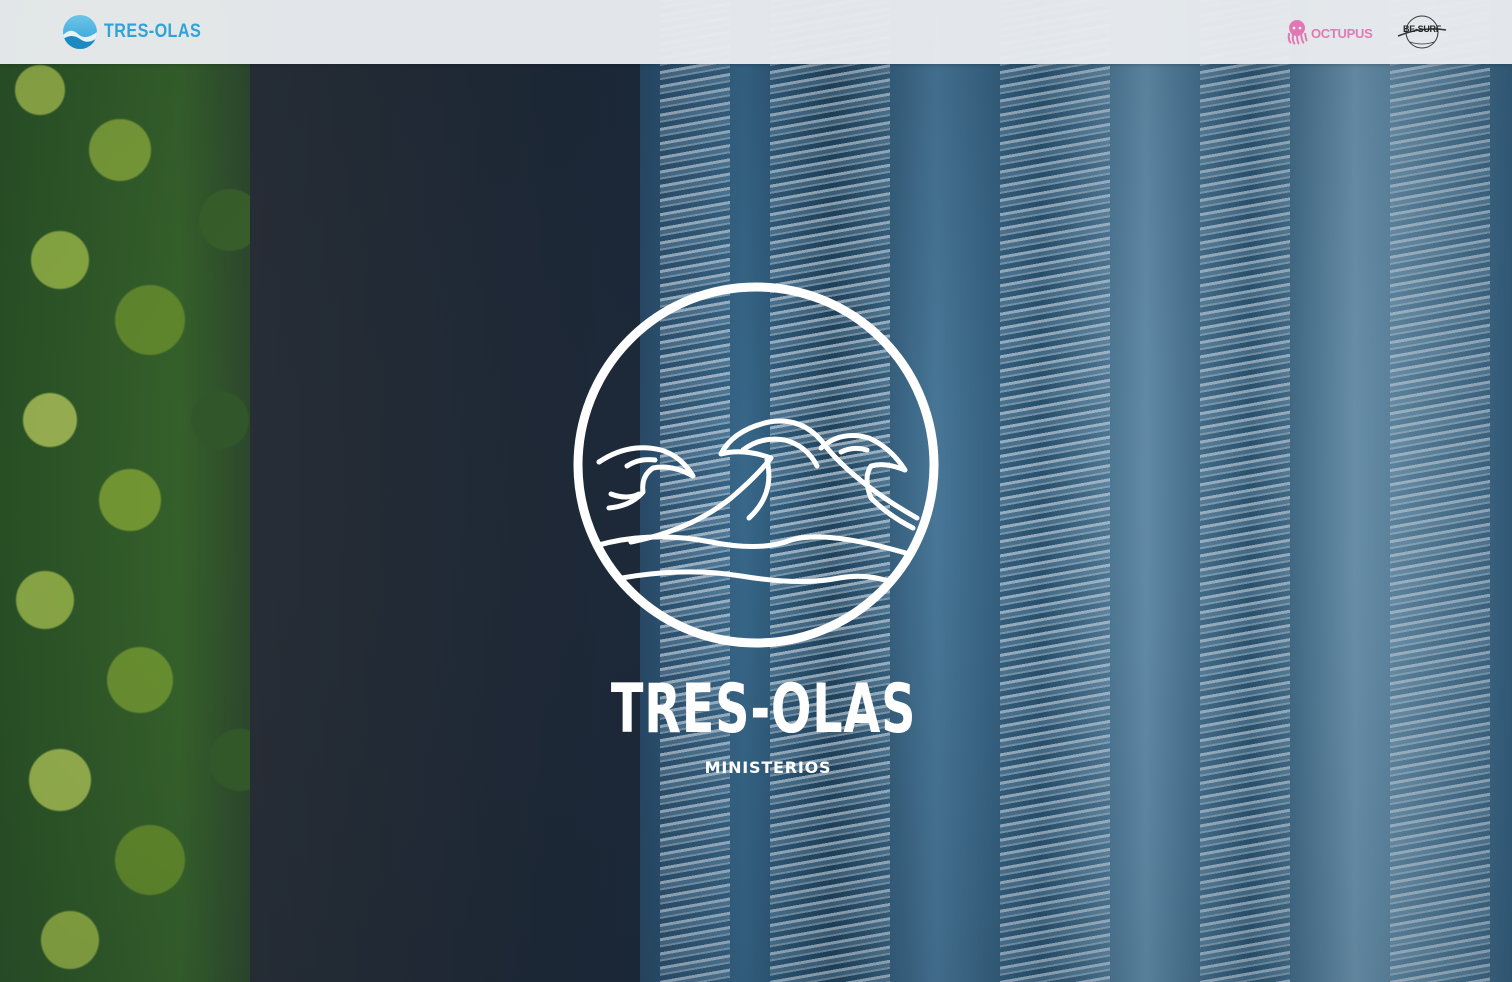  I want to click on partner-octupus-link: OCTUPUS, so click(1329, 32).